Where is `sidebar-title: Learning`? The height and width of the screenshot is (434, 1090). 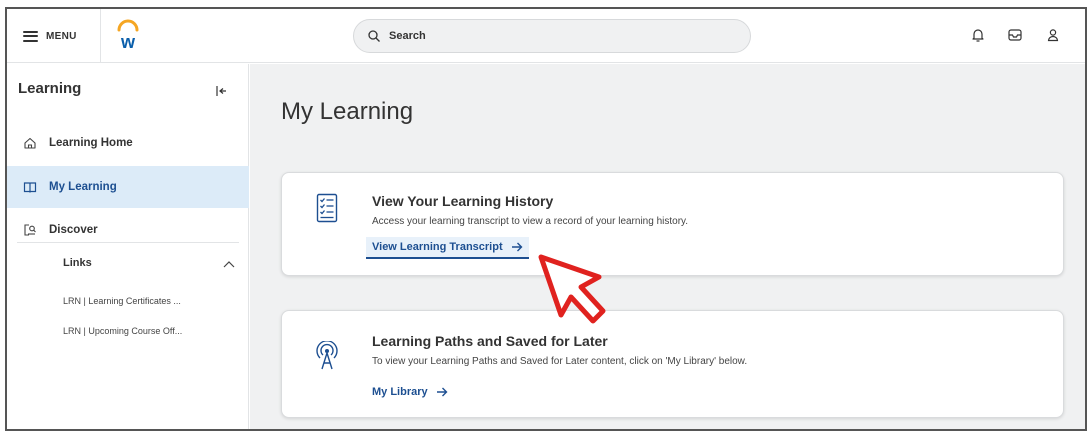 sidebar-title: Learning is located at coordinates (50, 88).